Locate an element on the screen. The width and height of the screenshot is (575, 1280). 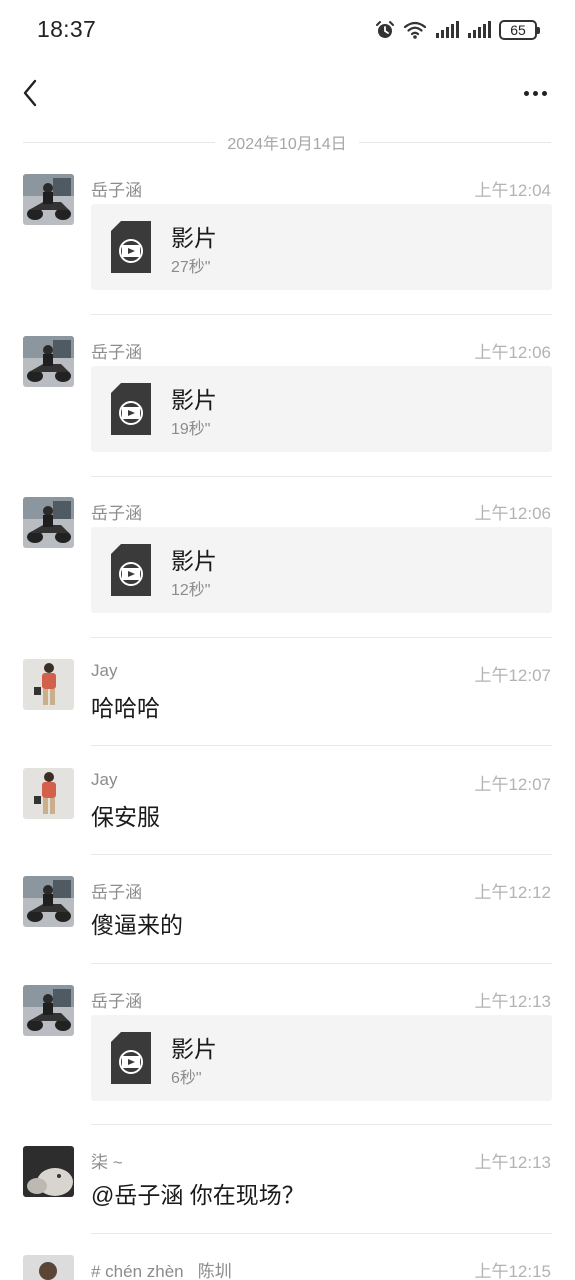
video-attachment: 影片 27秒" is located at coordinates (321, 247).